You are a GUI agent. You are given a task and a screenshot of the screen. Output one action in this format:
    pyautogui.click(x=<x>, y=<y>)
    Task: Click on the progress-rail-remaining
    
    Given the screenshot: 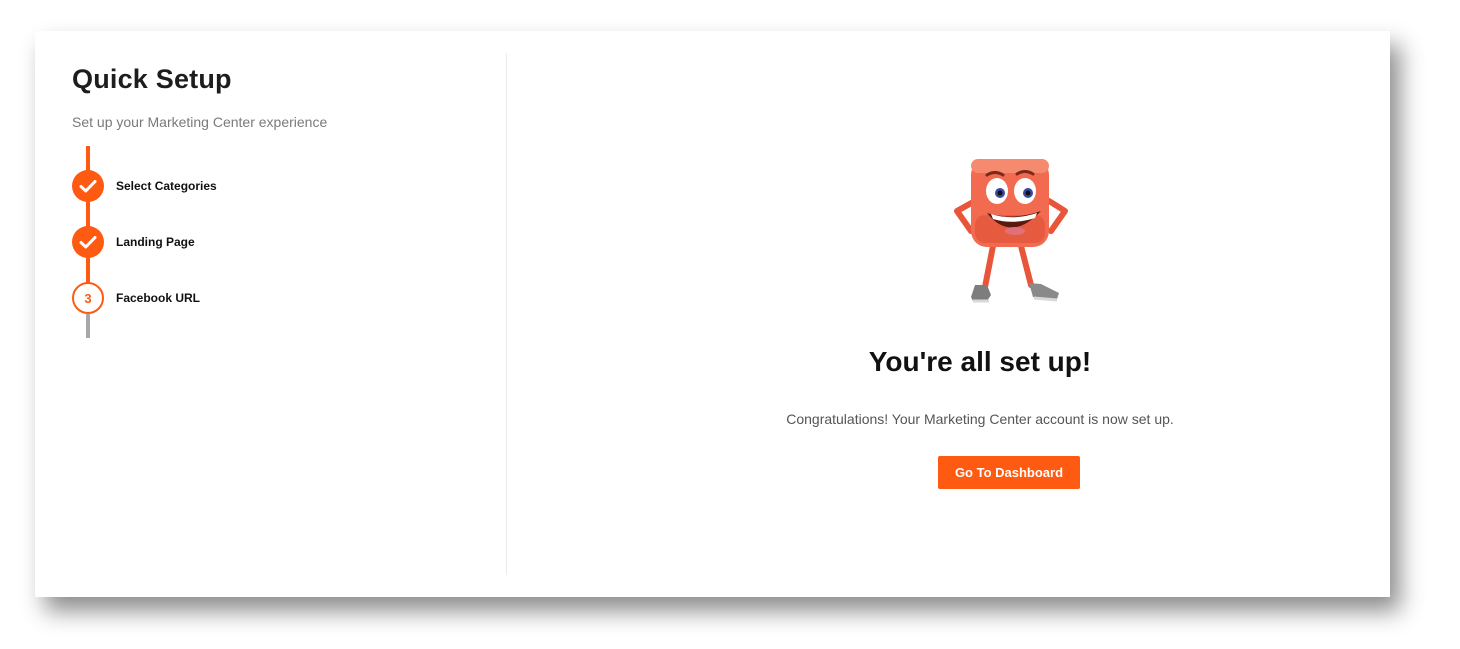 What is the action you would take?
    pyautogui.click(x=88, y=326)
    